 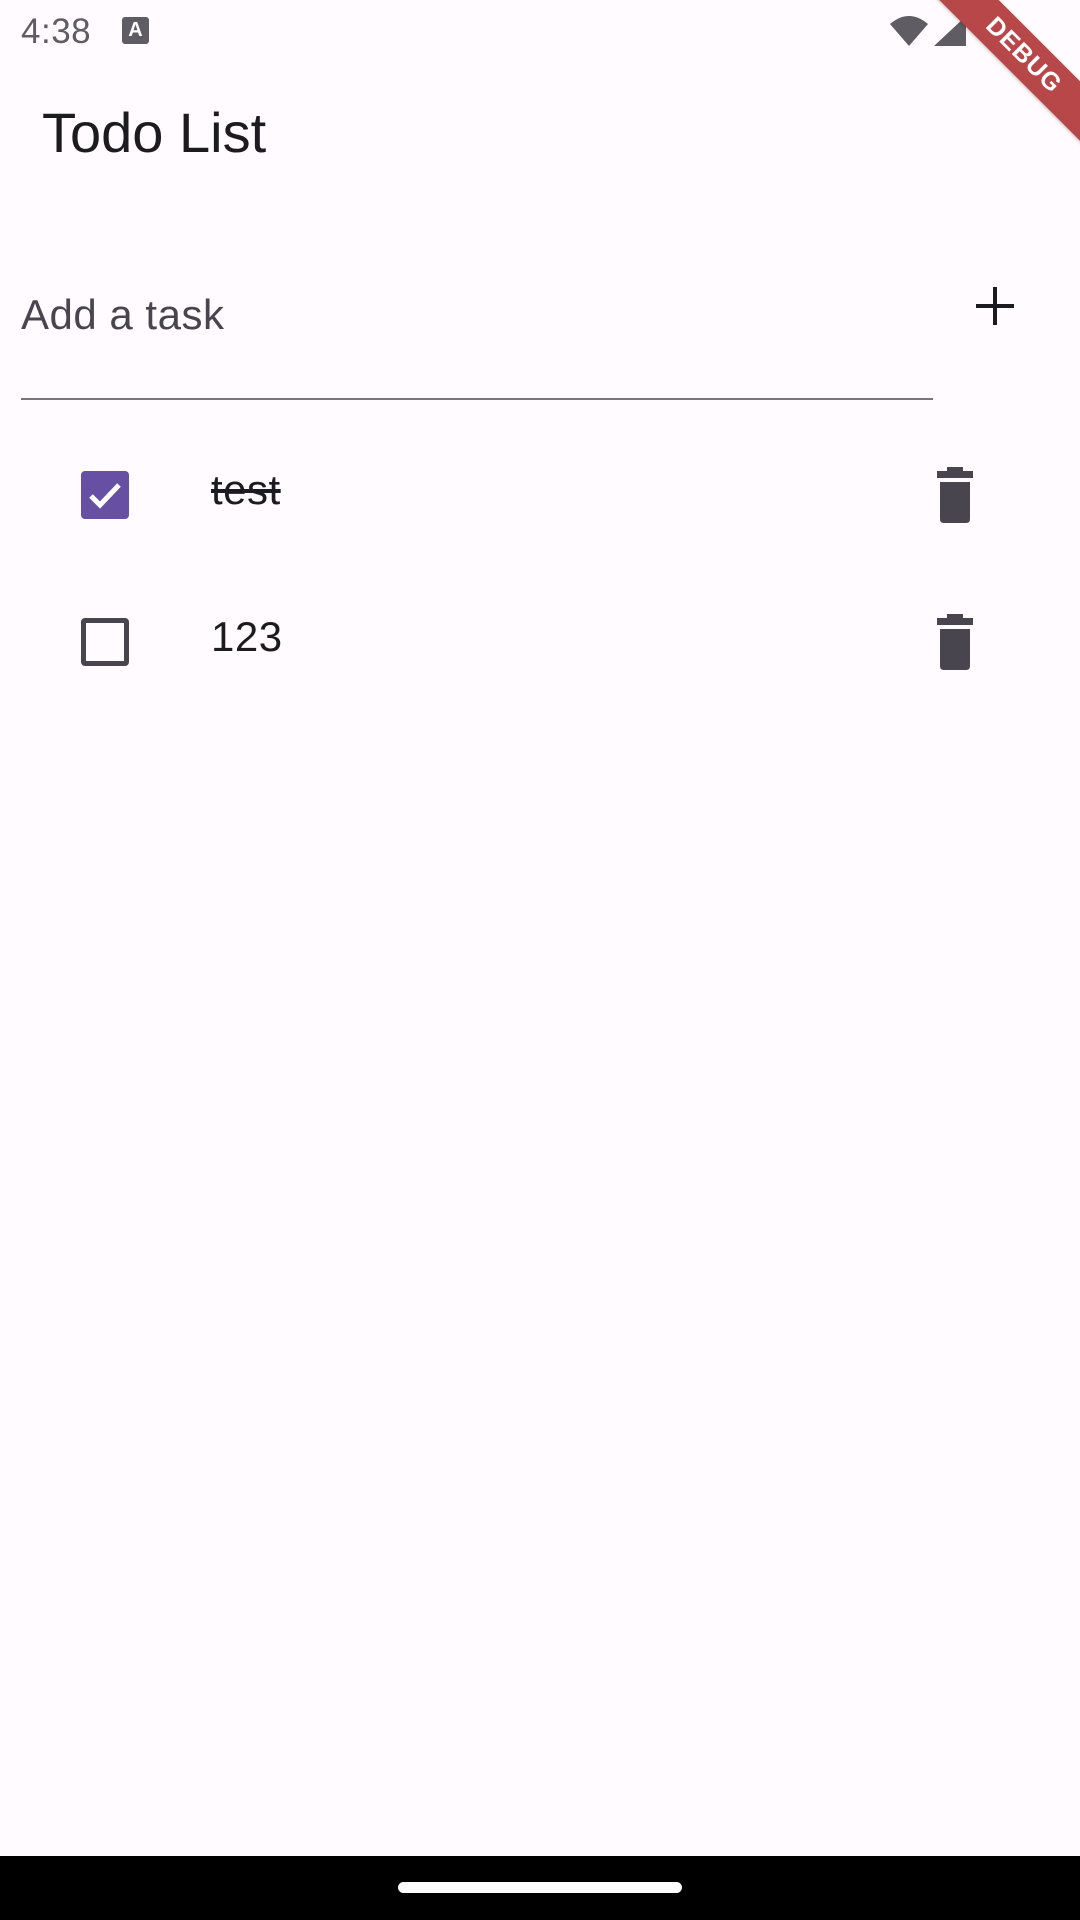 I want to click on navigation-bar, so click(x=540, y=1888).